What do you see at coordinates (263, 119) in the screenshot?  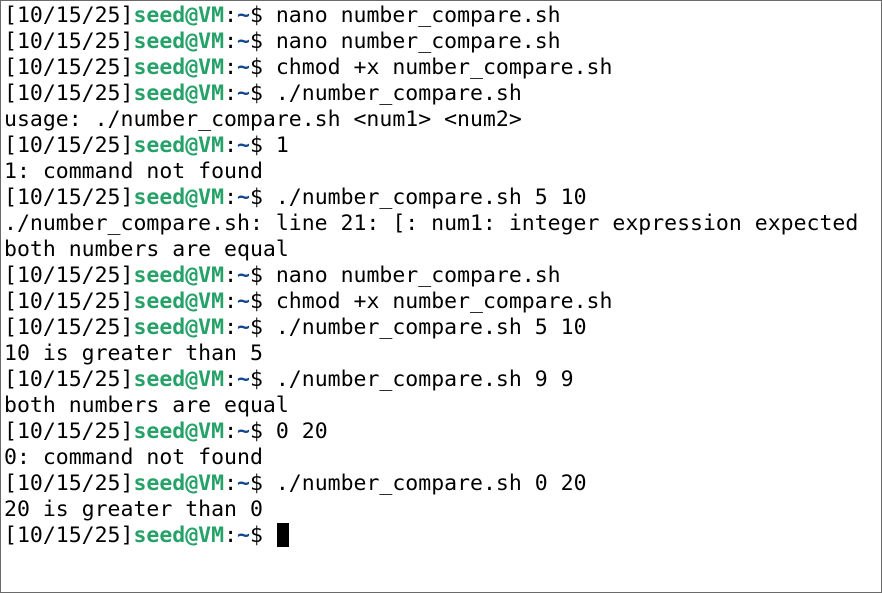 I see `output-text: usage: ./number_compare.sh <num1> <num2>` at bounding box center [263, 119].